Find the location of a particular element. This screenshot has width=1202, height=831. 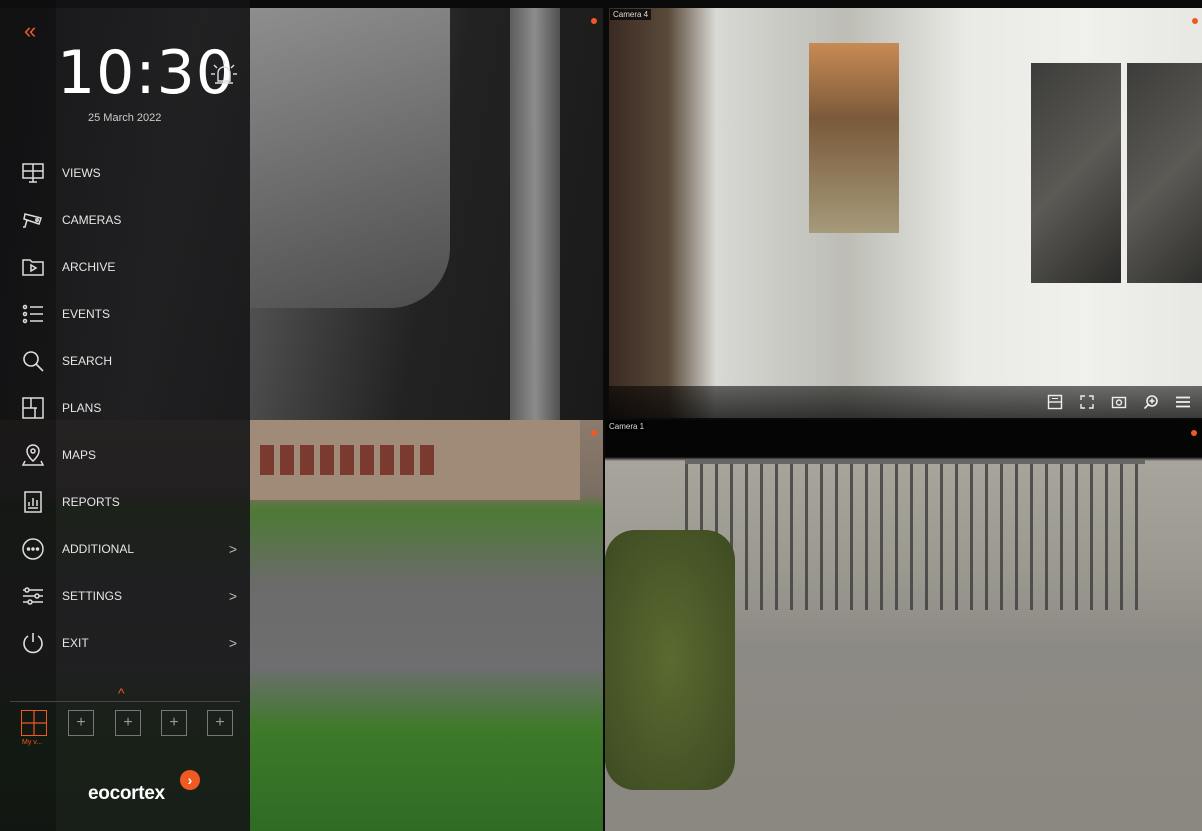

floor-plan-icon is located at coordinates (33, 408).